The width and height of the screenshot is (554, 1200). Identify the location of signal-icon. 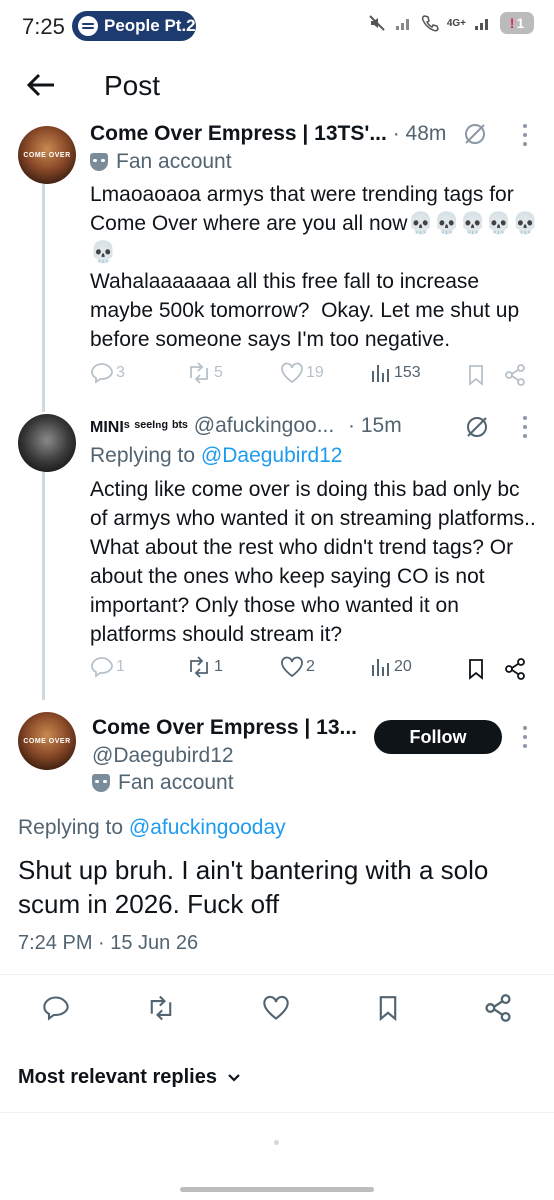
(402, 24).